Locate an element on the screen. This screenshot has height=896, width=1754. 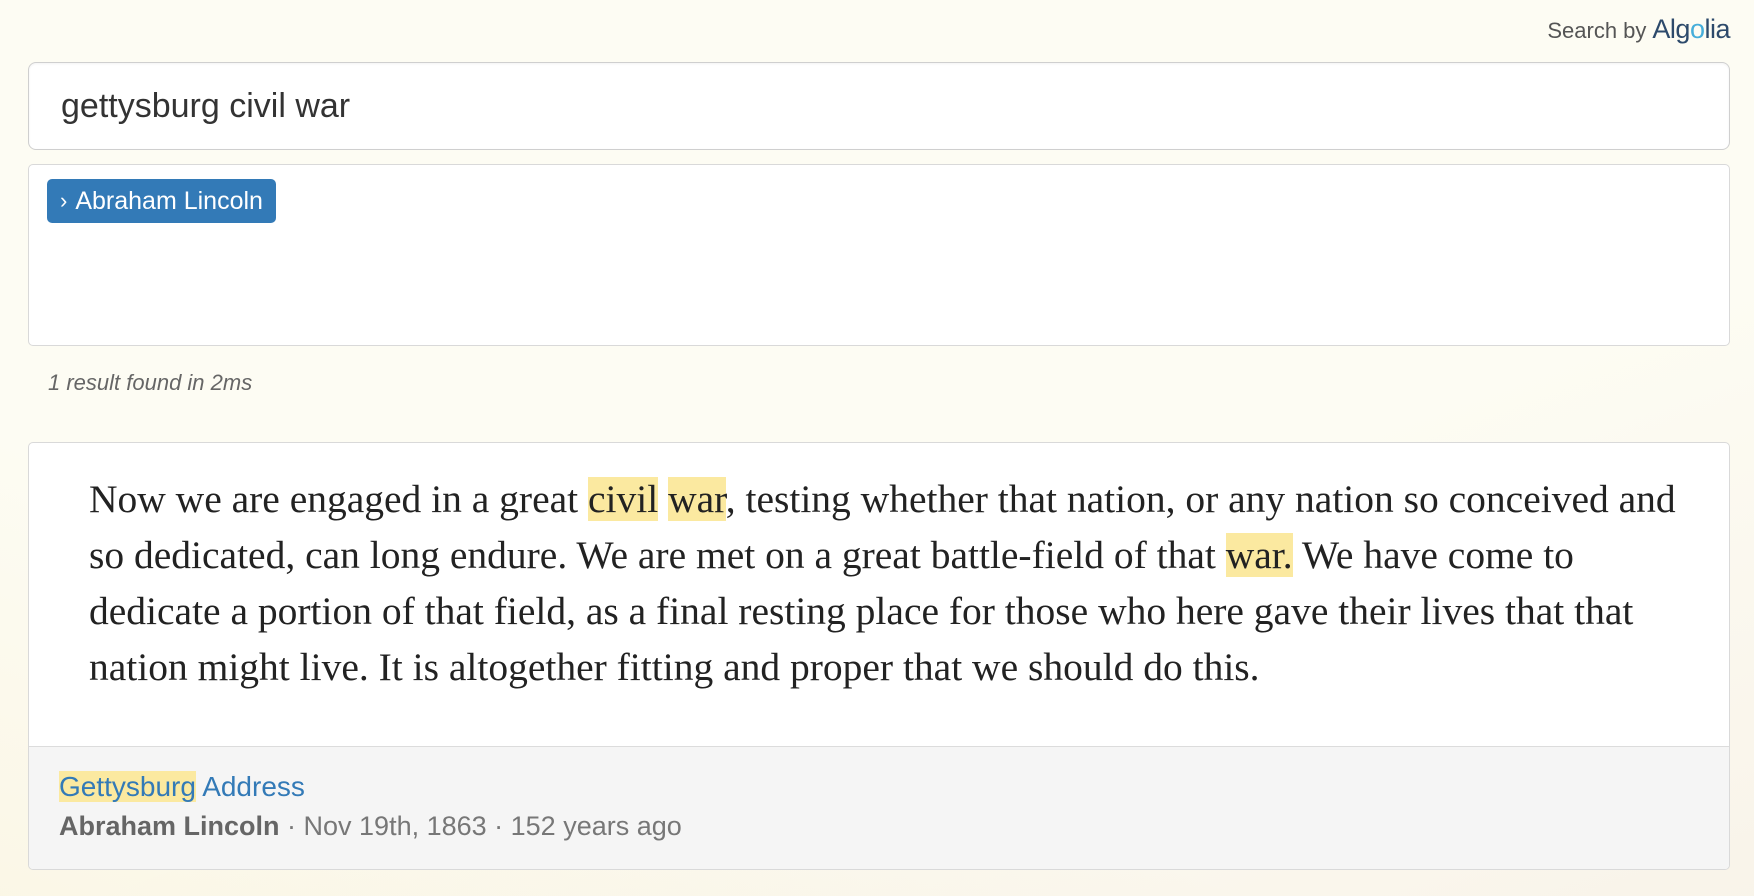
search-input is located at coordinates (861, 106).